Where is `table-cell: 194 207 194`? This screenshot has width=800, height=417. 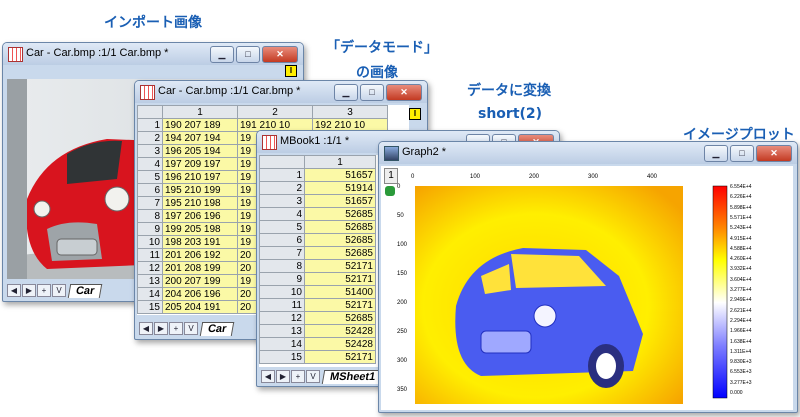 table-cell: 194 207 194 is located at coordinates (200, 138).